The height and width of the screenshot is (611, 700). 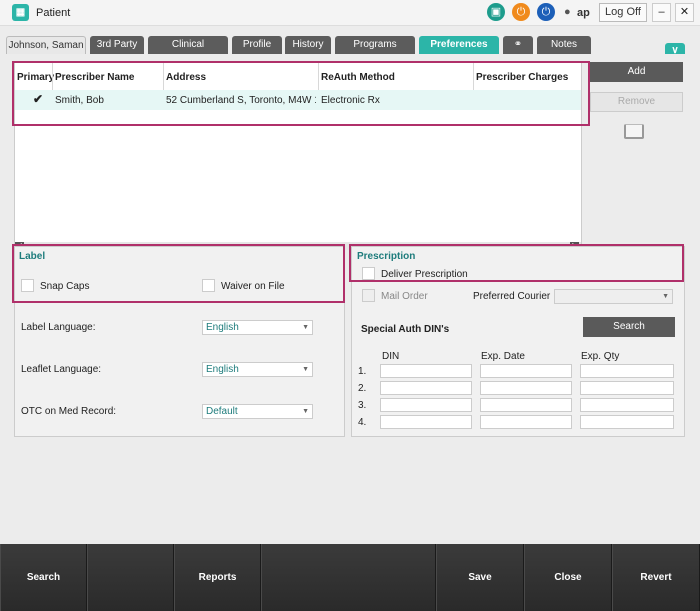 I want to click on window-title: Patient, so click(x=53, y=13).